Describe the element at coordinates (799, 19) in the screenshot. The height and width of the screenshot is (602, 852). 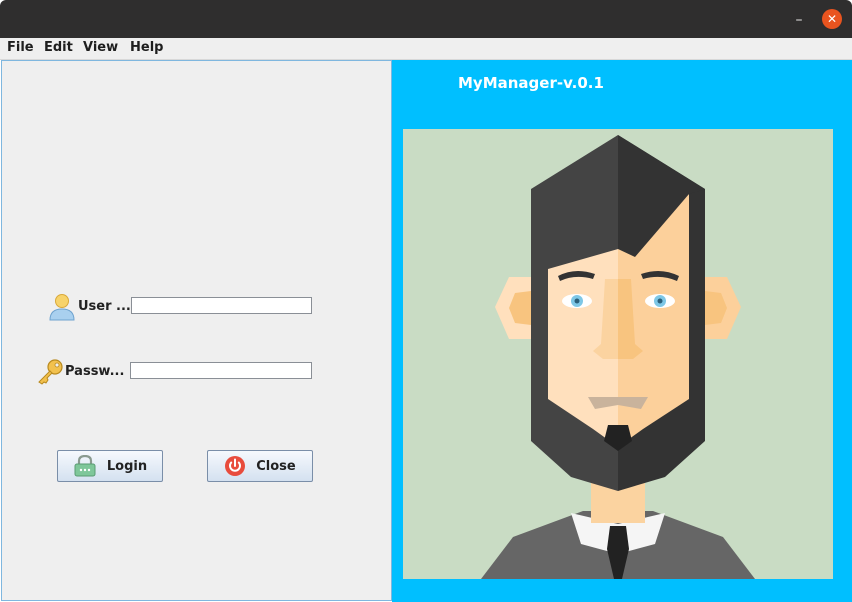
I see `minimize-button: –` at that location.